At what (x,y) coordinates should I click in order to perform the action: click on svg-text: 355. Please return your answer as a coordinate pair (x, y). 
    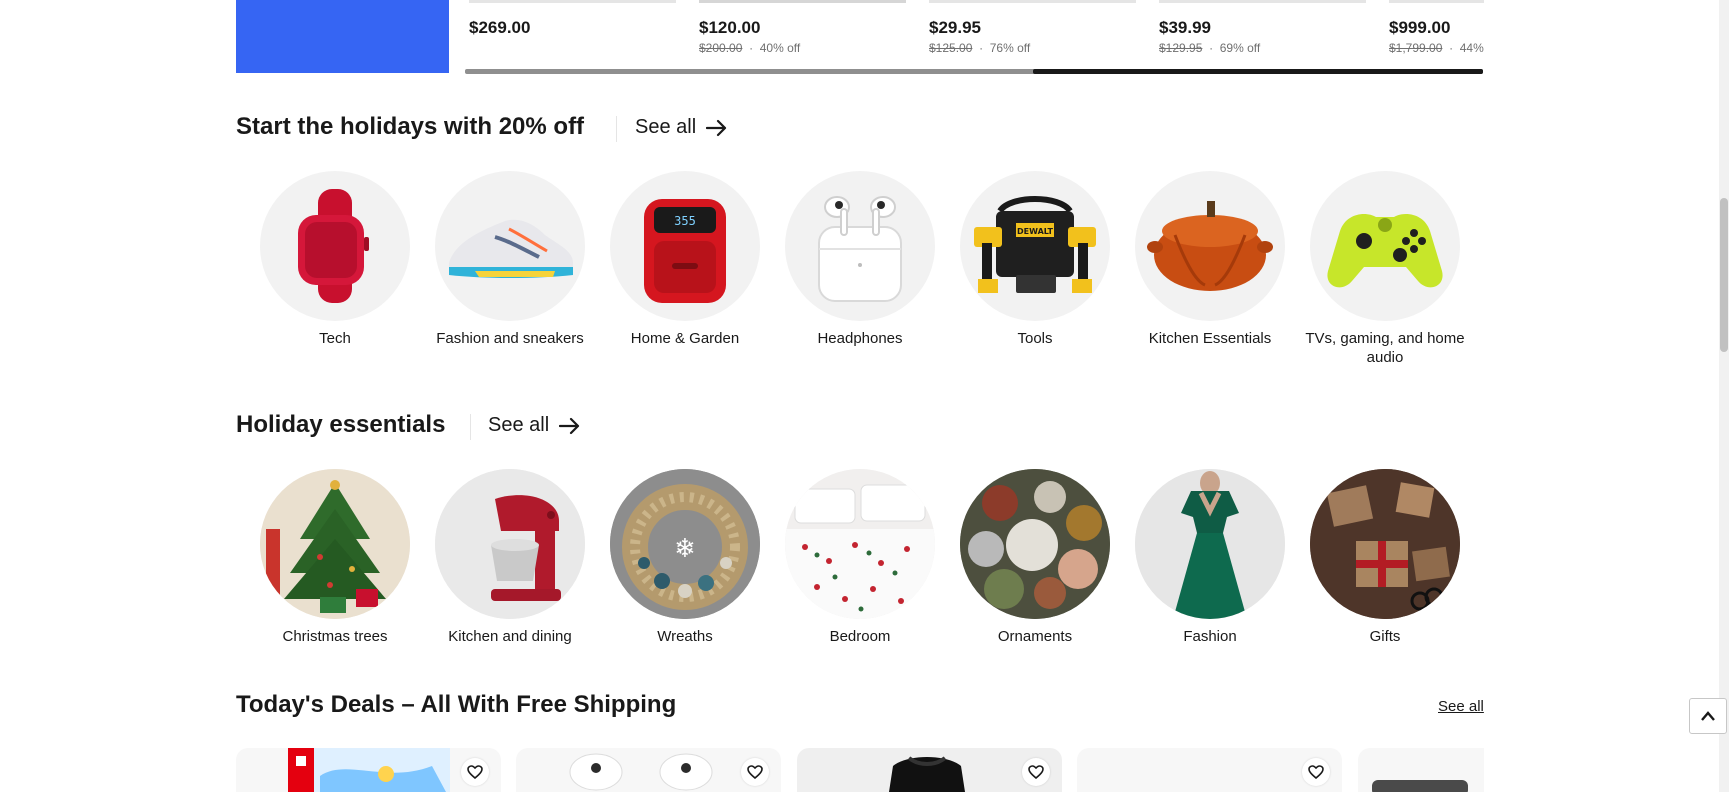
    Looking at the image, I should click on (685, 221).